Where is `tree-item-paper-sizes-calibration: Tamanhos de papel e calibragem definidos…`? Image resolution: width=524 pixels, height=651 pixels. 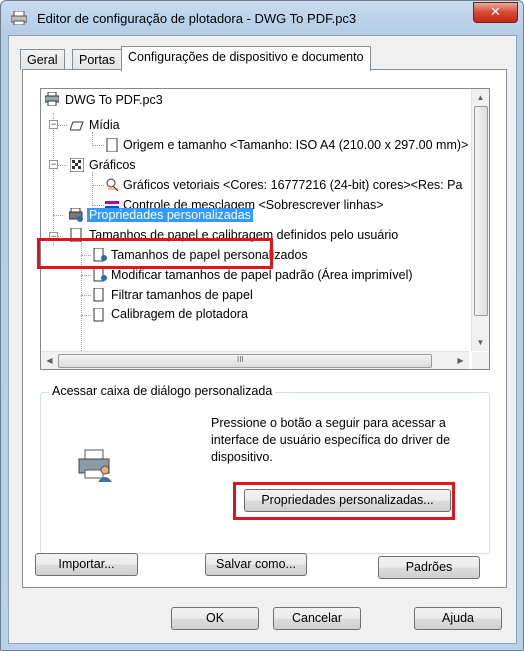 tree-item-paper-sizes-calibration: Tamanhos de papel e calibragem definidos… is located at coordinates (243, 235).